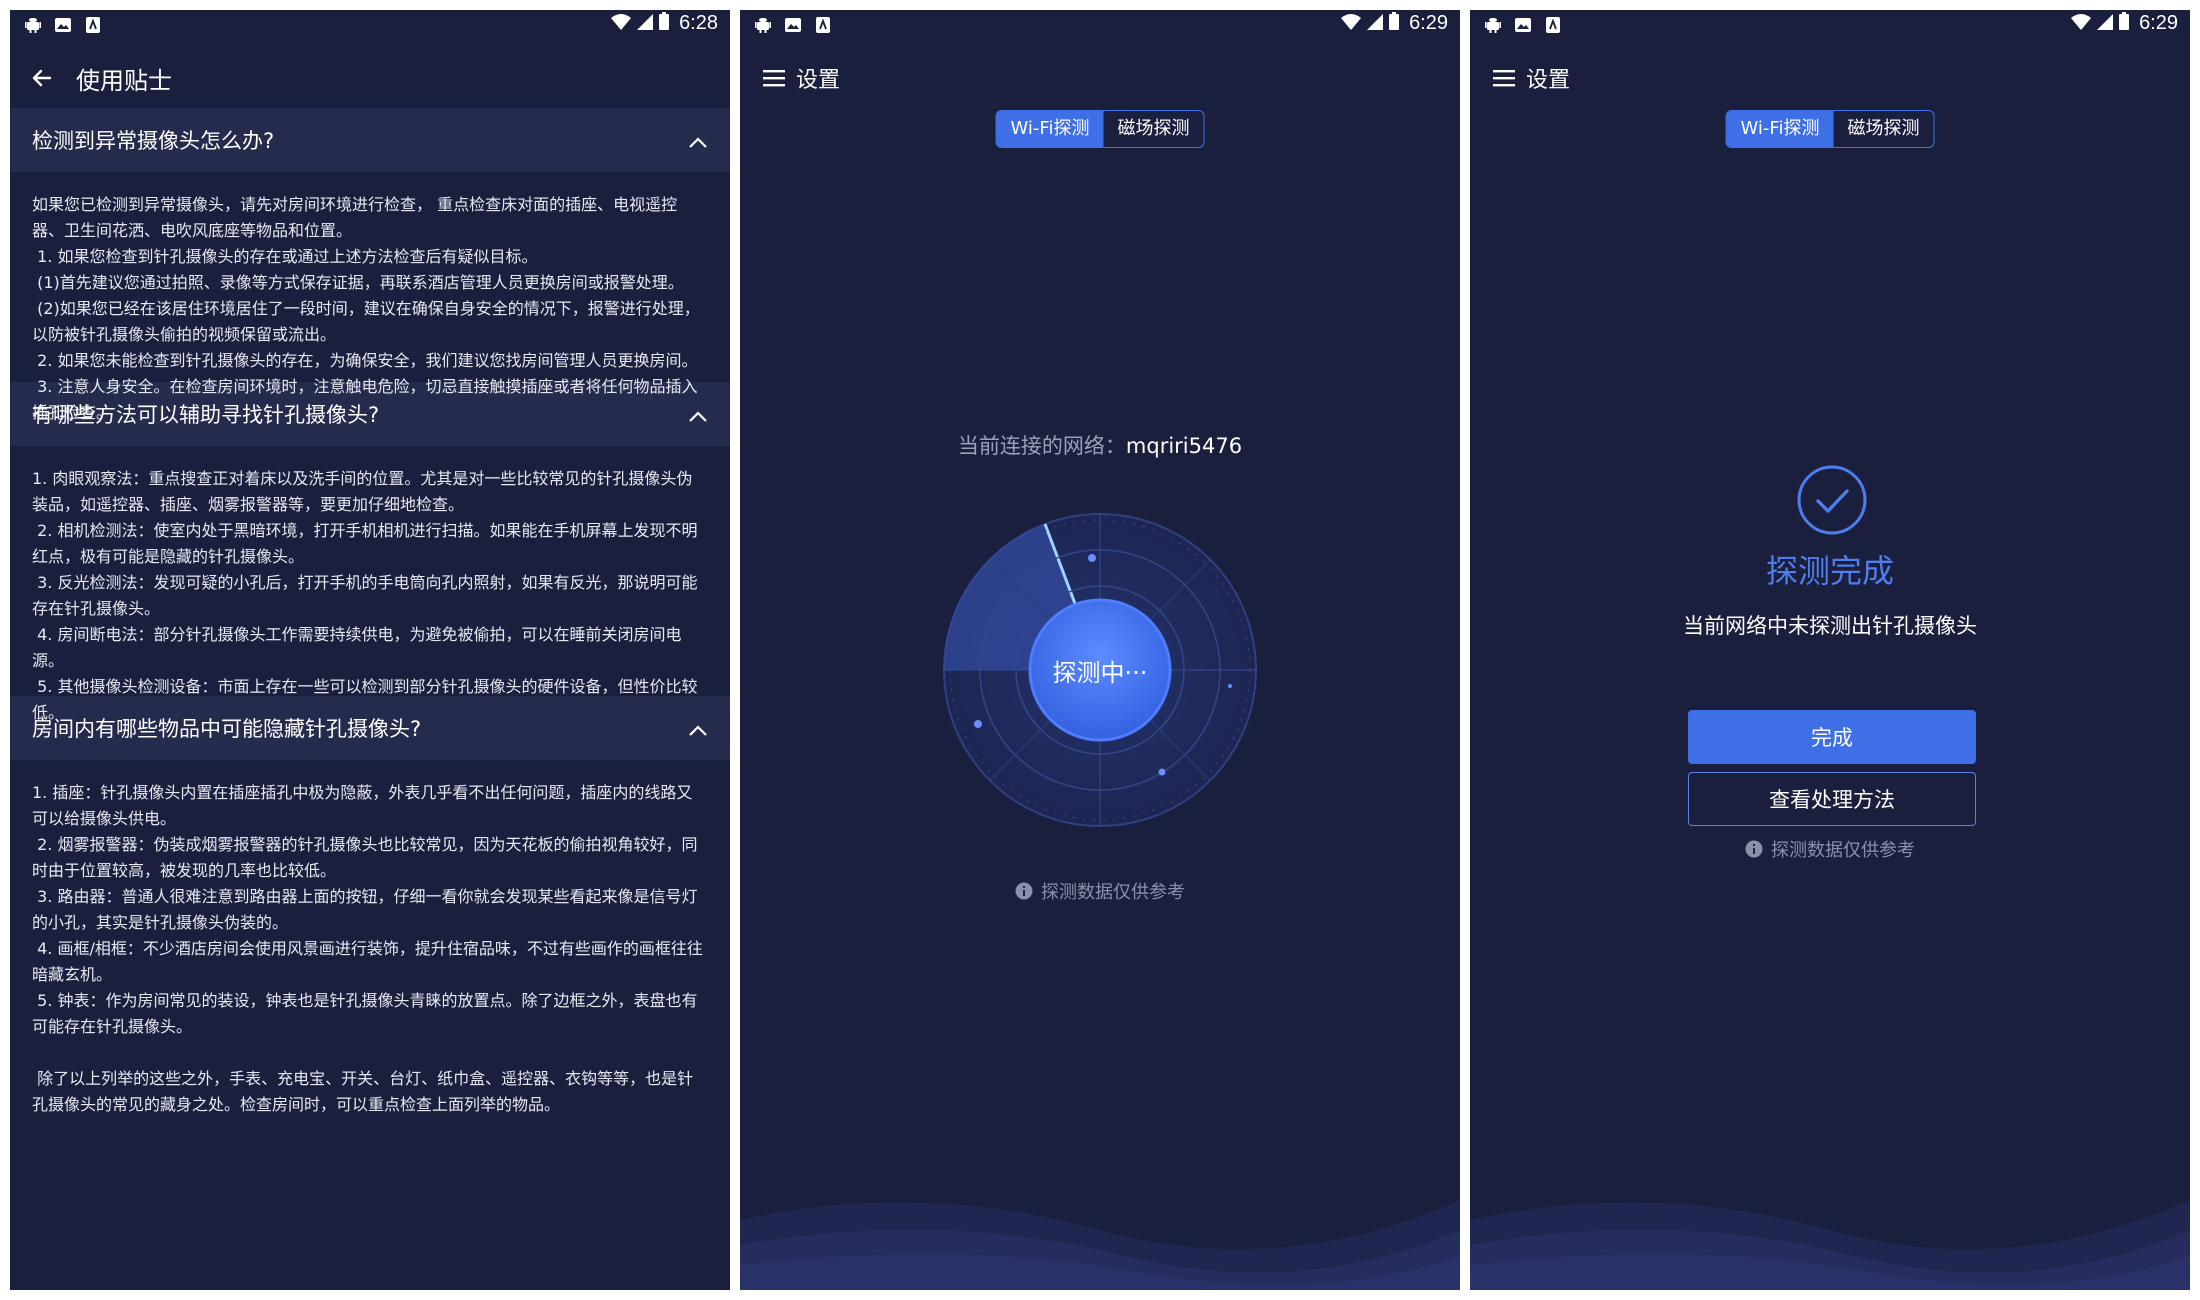  What do you see at coordinates (153, 141) in the screenshot?
I see `faq-question: 检测到异常摄像头怎么办?` at bounding box center [153, 141].